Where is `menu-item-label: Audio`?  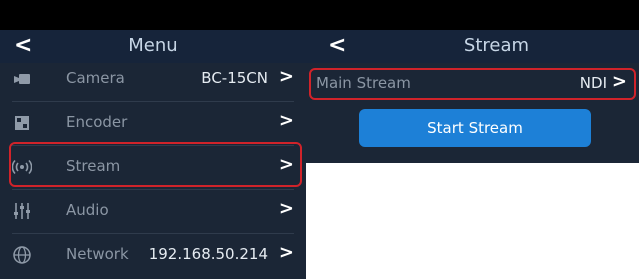 menu-item-label: Audio is located at coordinates (87, 210).